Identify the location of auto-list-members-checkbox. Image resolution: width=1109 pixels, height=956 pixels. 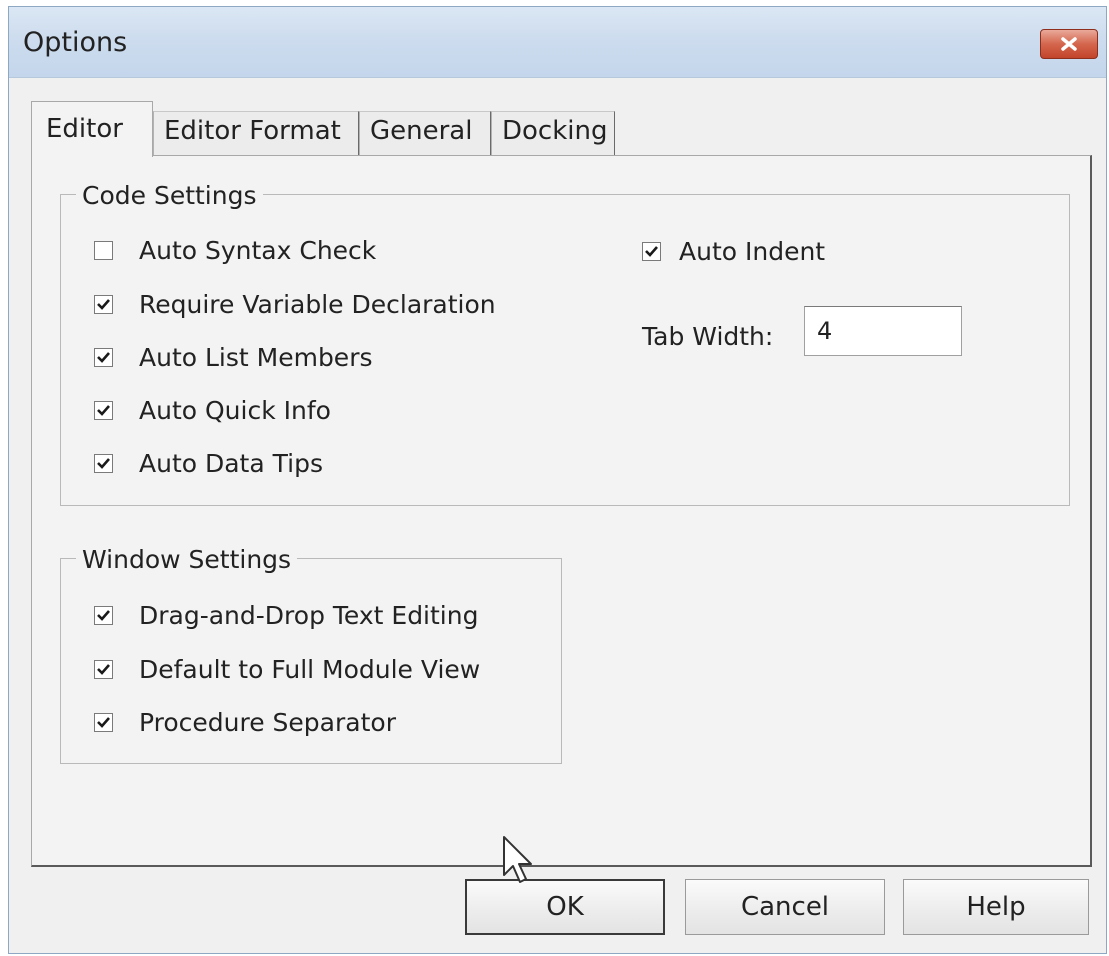
(103, 357).